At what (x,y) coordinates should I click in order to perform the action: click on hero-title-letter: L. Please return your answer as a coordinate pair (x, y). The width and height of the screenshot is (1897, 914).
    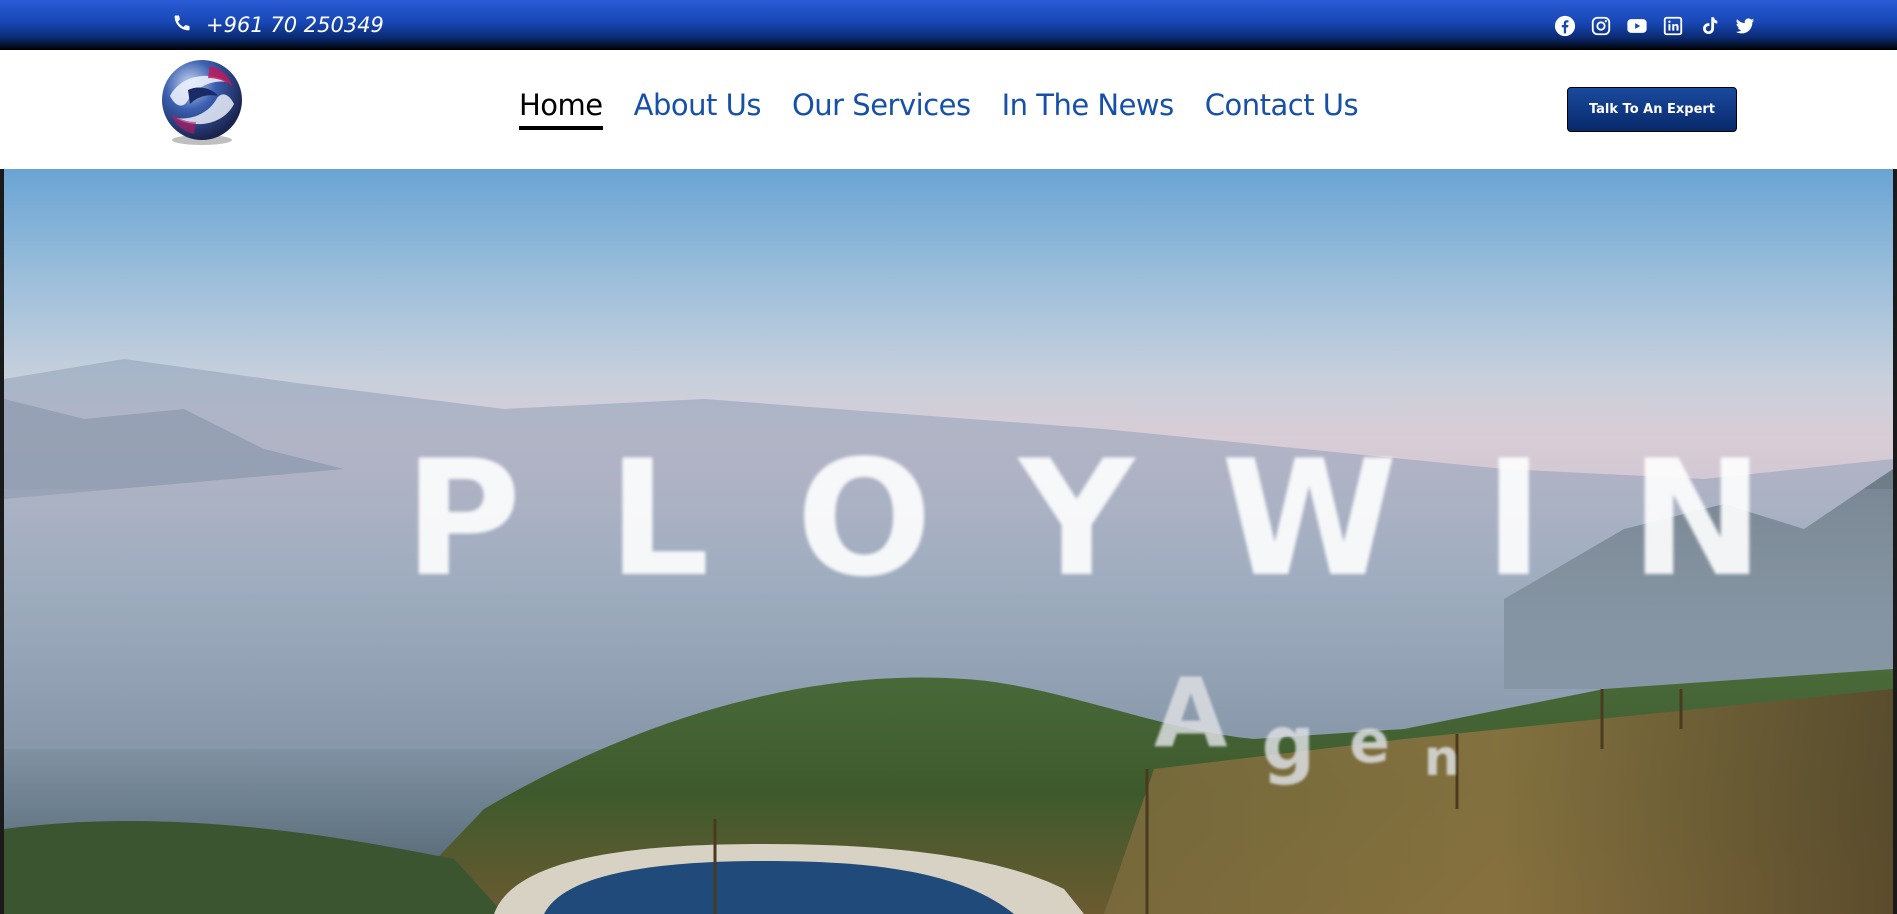
    Looking at the image, I should click on (658, 518).